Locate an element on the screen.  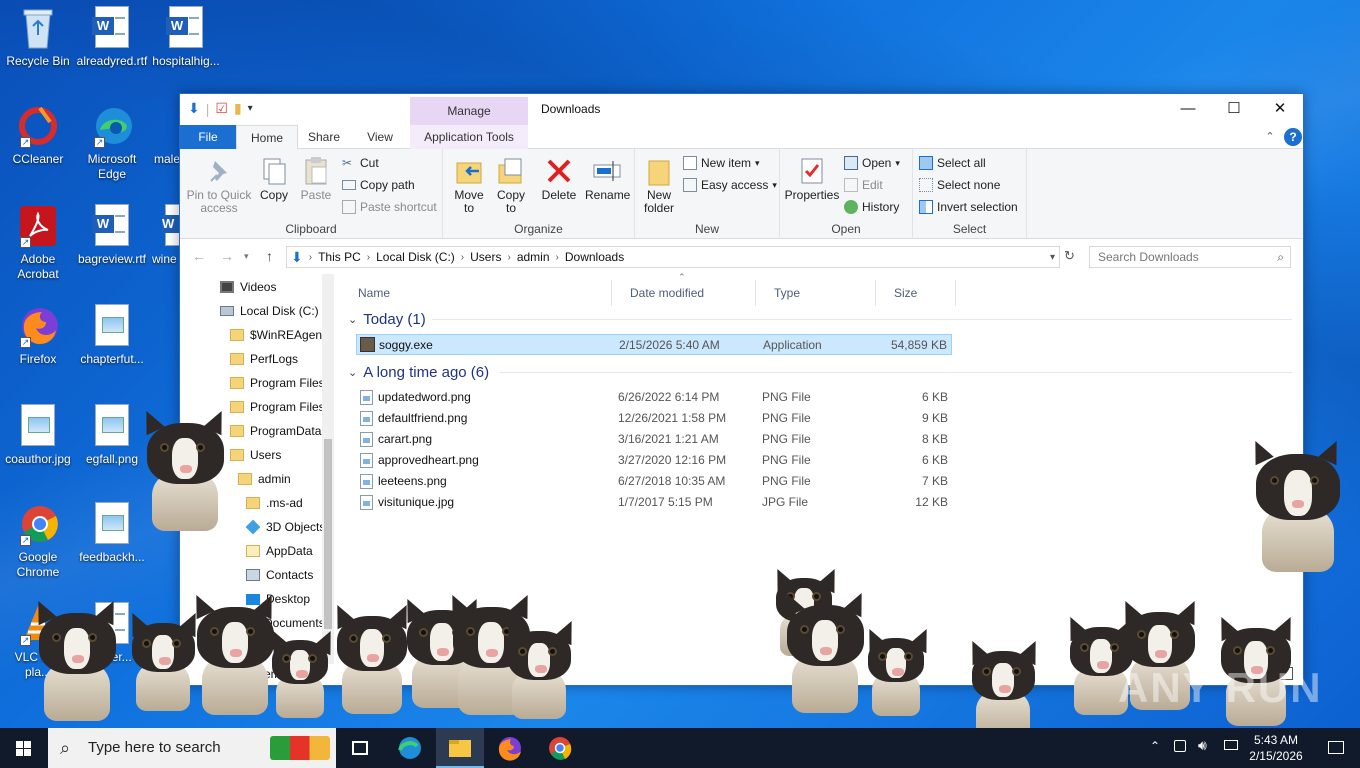
paste-shortcut-button: Paste shortcut is located at coordinates (389, 207).